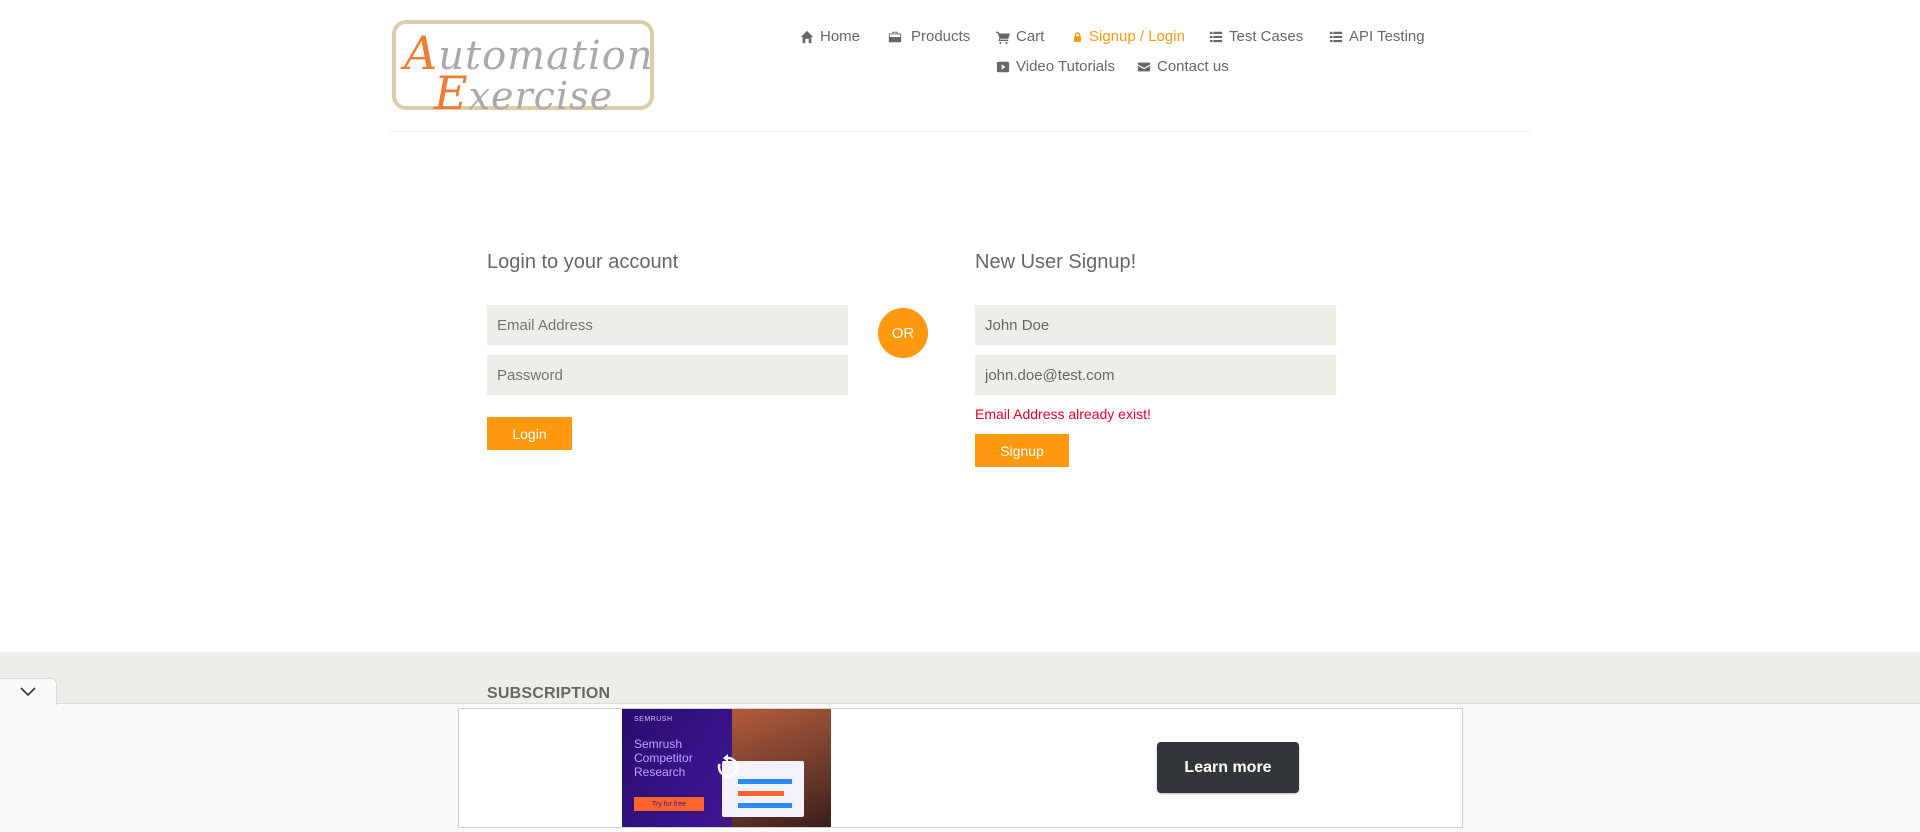 Image resolution: width=1920 pixels, height=832 pixels. I want to click on nav-contact-us: Contact us, so click(1183, 66).